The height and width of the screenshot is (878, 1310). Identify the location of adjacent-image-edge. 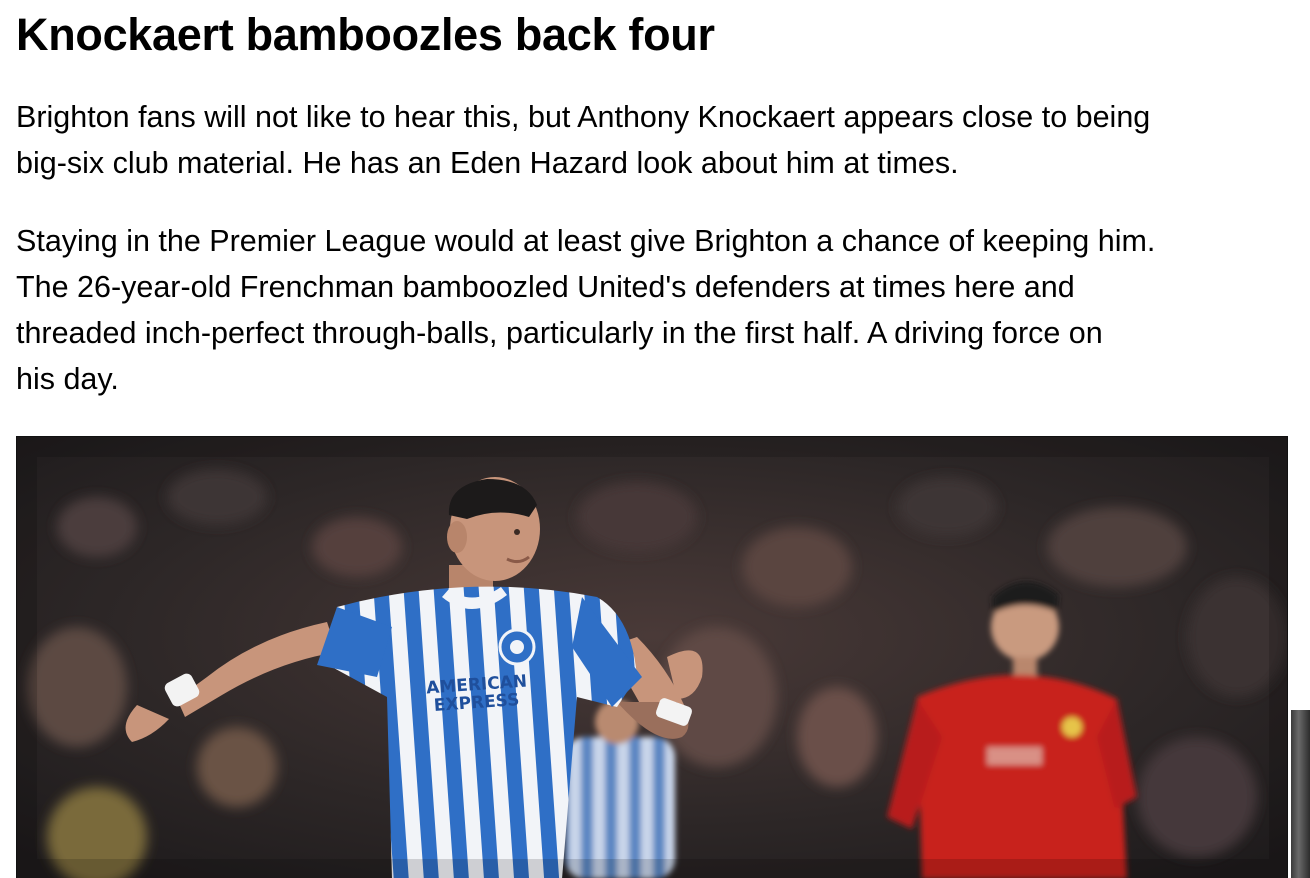
(1300, 794).